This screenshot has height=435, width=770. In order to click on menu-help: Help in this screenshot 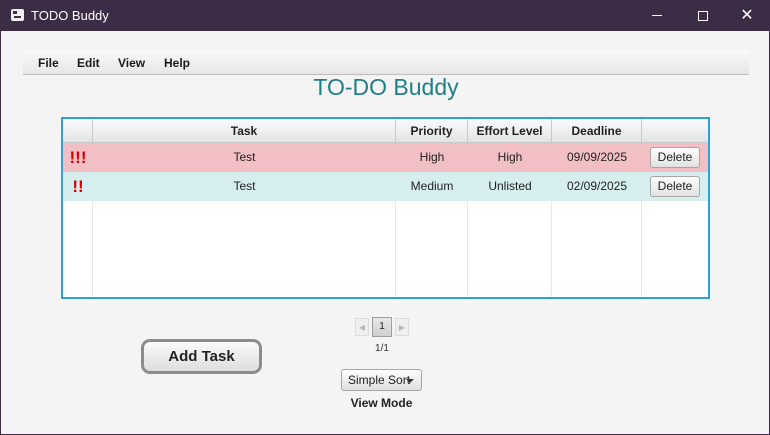, I will do `click(177, 63)`.